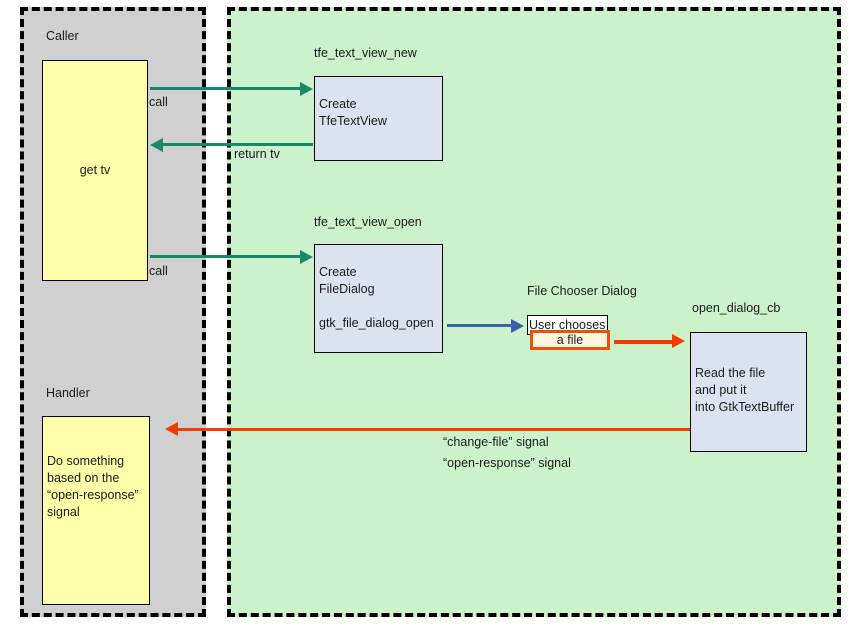  I want to click on caption-tfe-text-view-open: tfe_text_view_open, so click(368, 222).